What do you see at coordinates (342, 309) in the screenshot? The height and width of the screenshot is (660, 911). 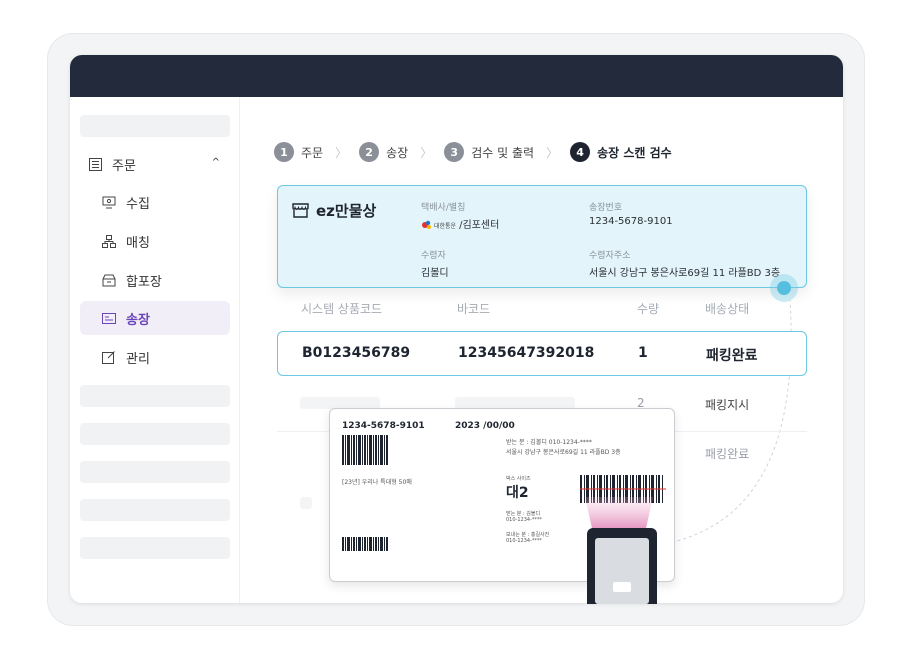 I see `col-system-code: 시스템 상품코드` at bounding box center [342, 309].